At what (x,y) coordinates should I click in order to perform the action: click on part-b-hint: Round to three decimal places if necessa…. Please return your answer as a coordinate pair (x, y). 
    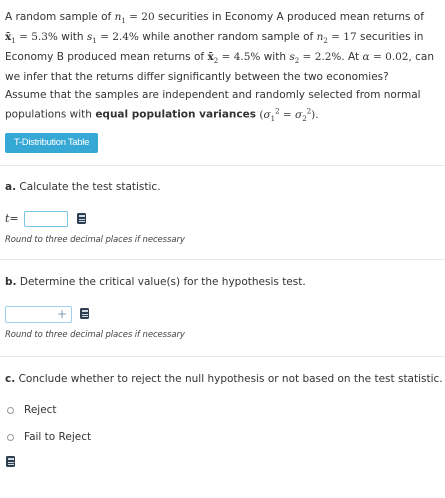
    Looking at the image, I should click on (95, 335).